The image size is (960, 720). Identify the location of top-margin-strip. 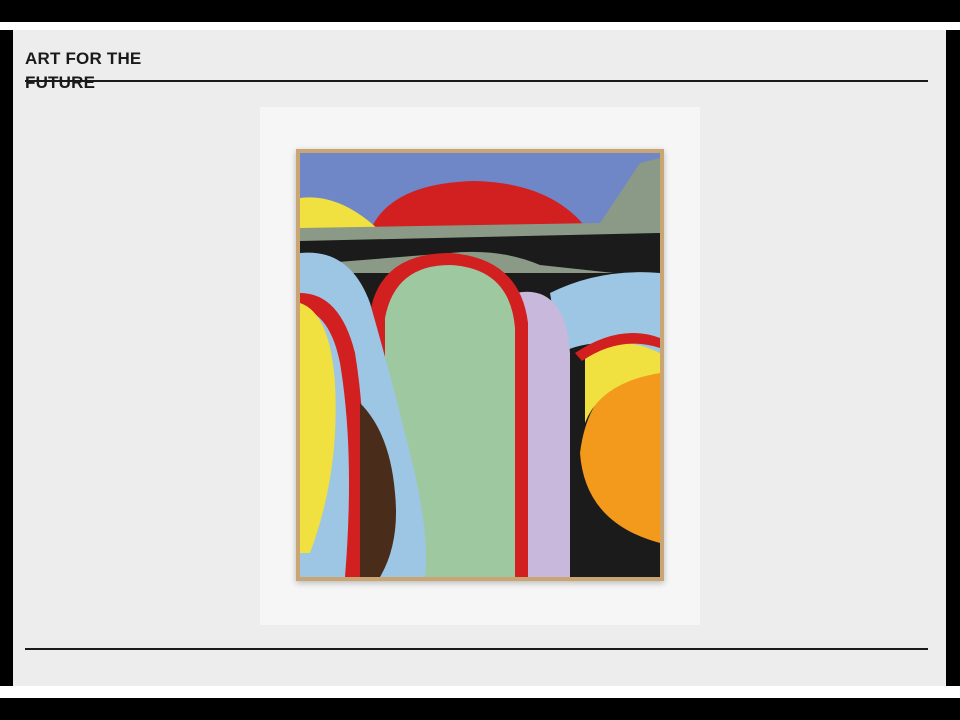
(480, 26).